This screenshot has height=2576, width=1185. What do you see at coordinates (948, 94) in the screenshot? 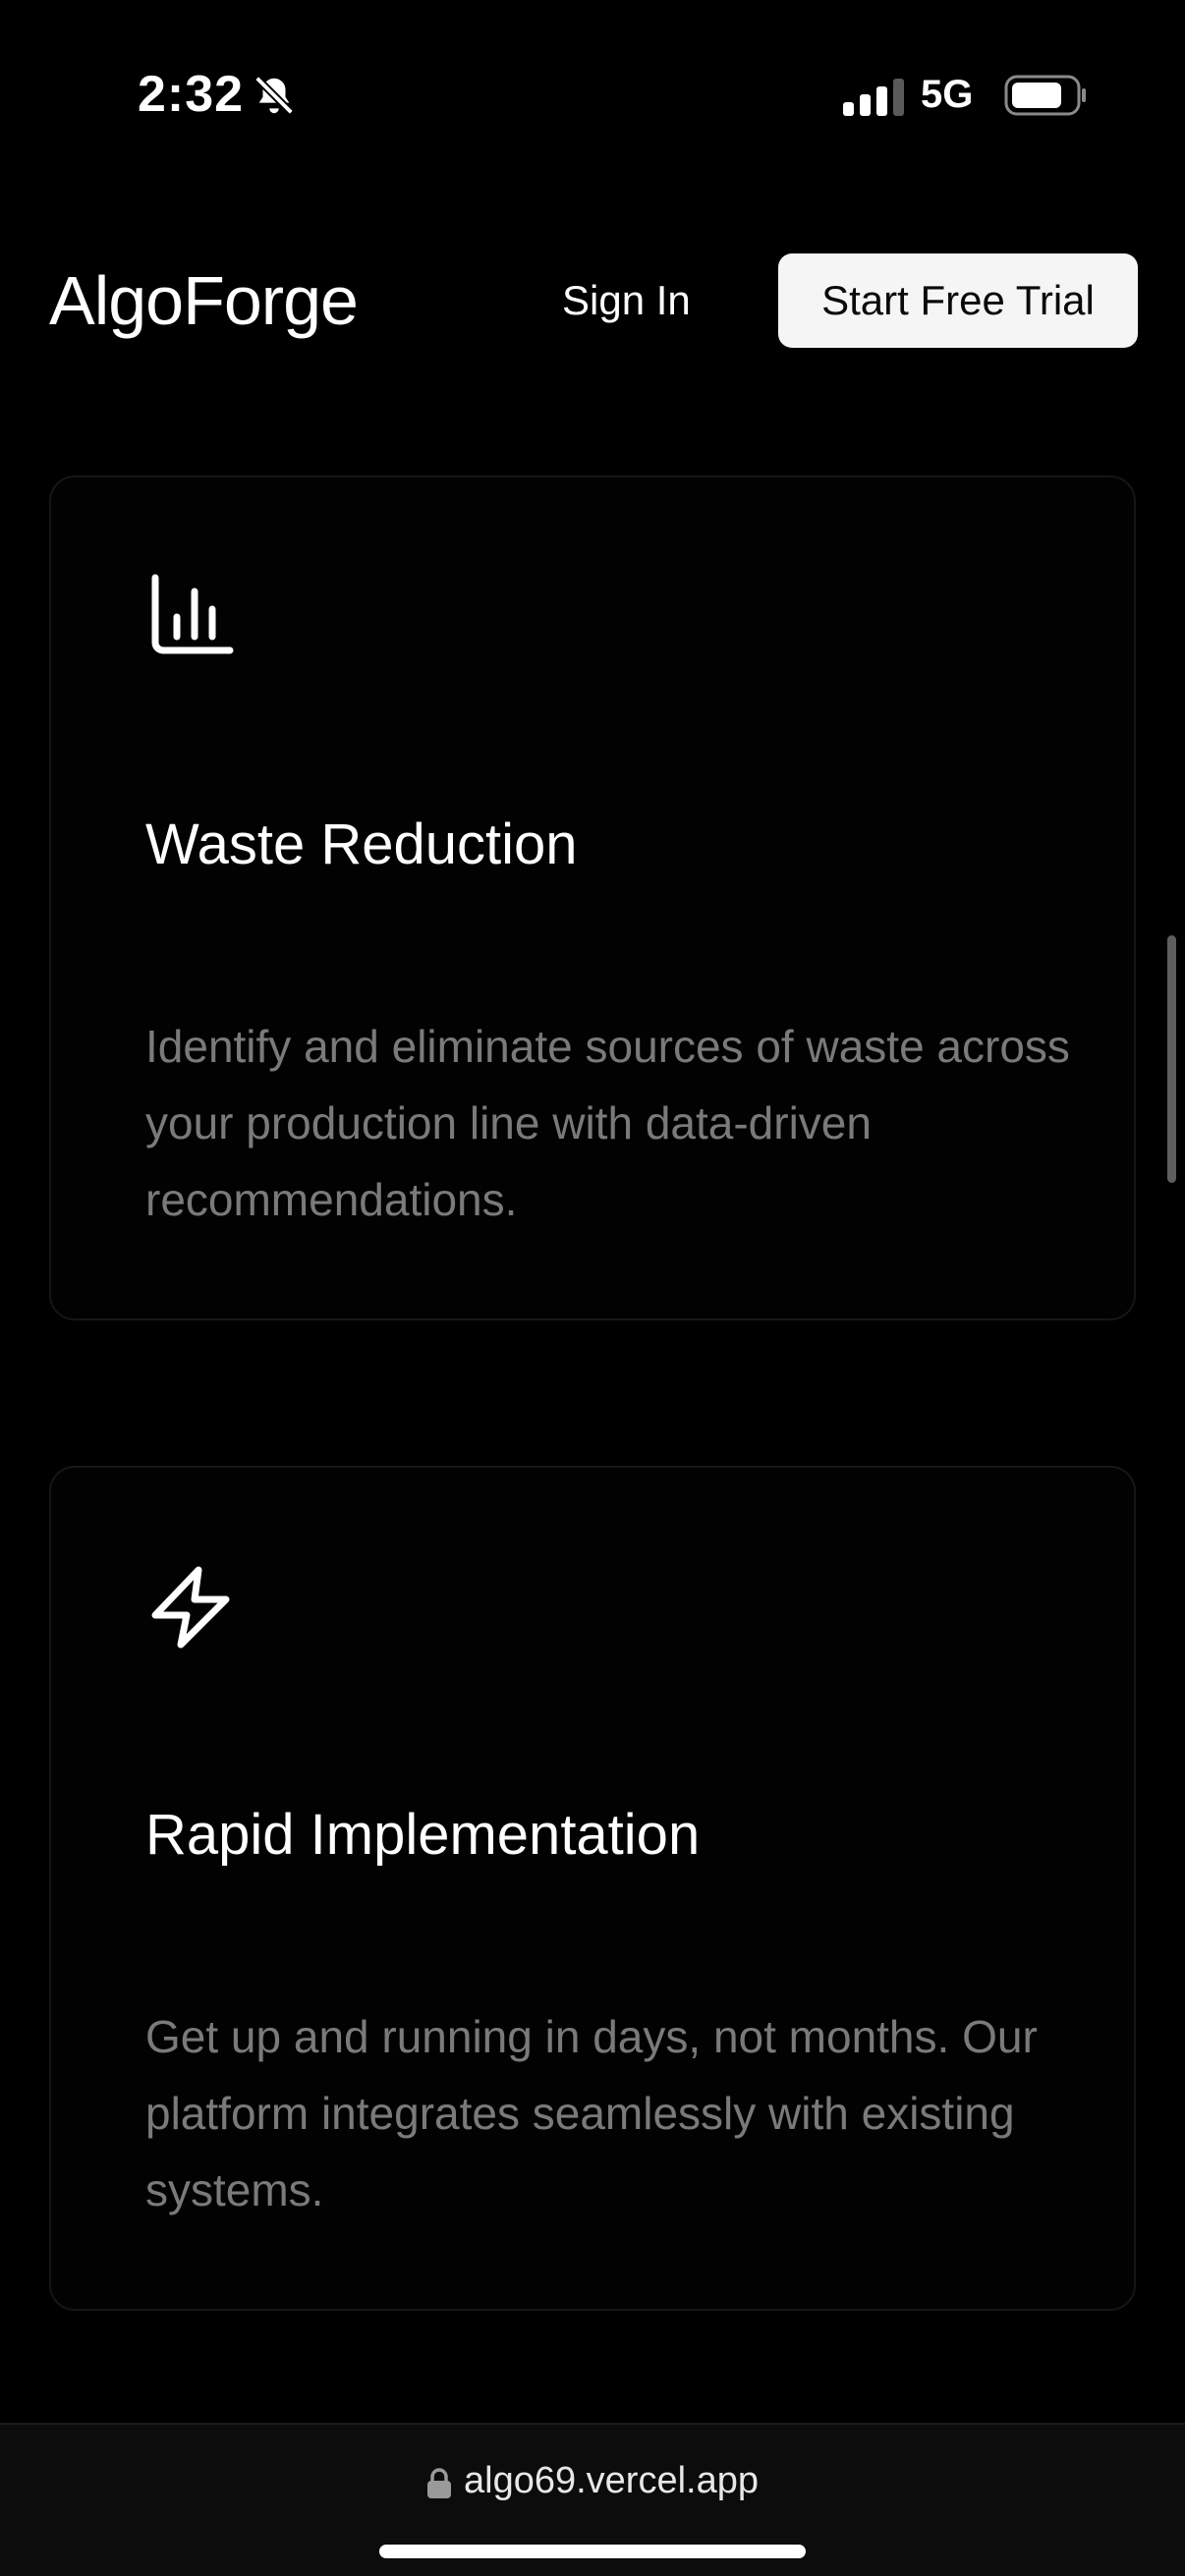
I see `network-label: 5G` at bounding box center [948, 94].